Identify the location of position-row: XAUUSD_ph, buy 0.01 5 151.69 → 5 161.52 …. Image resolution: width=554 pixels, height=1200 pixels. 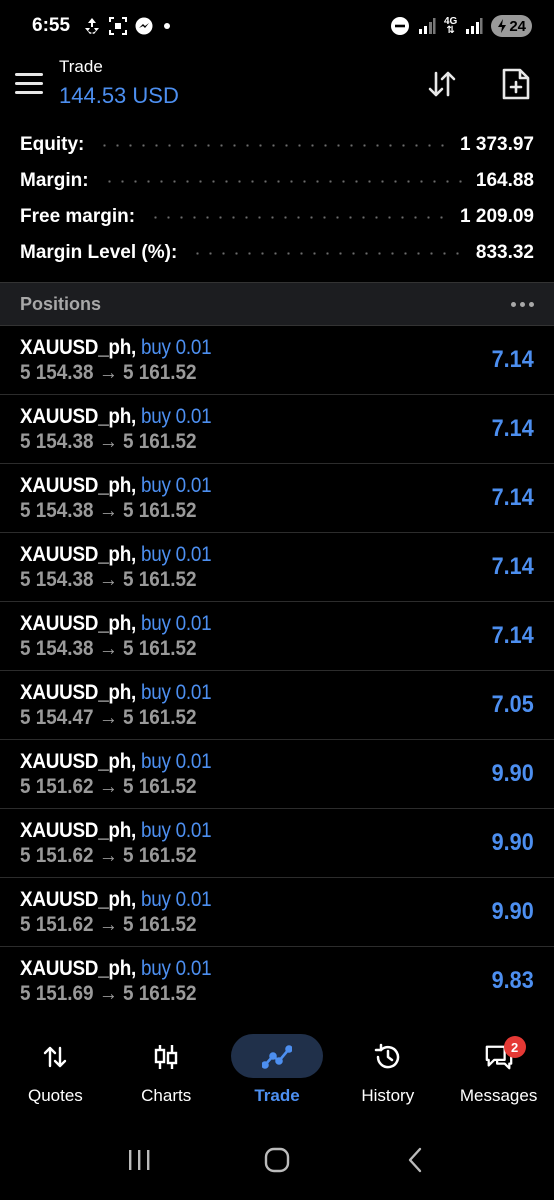
(277, 981).